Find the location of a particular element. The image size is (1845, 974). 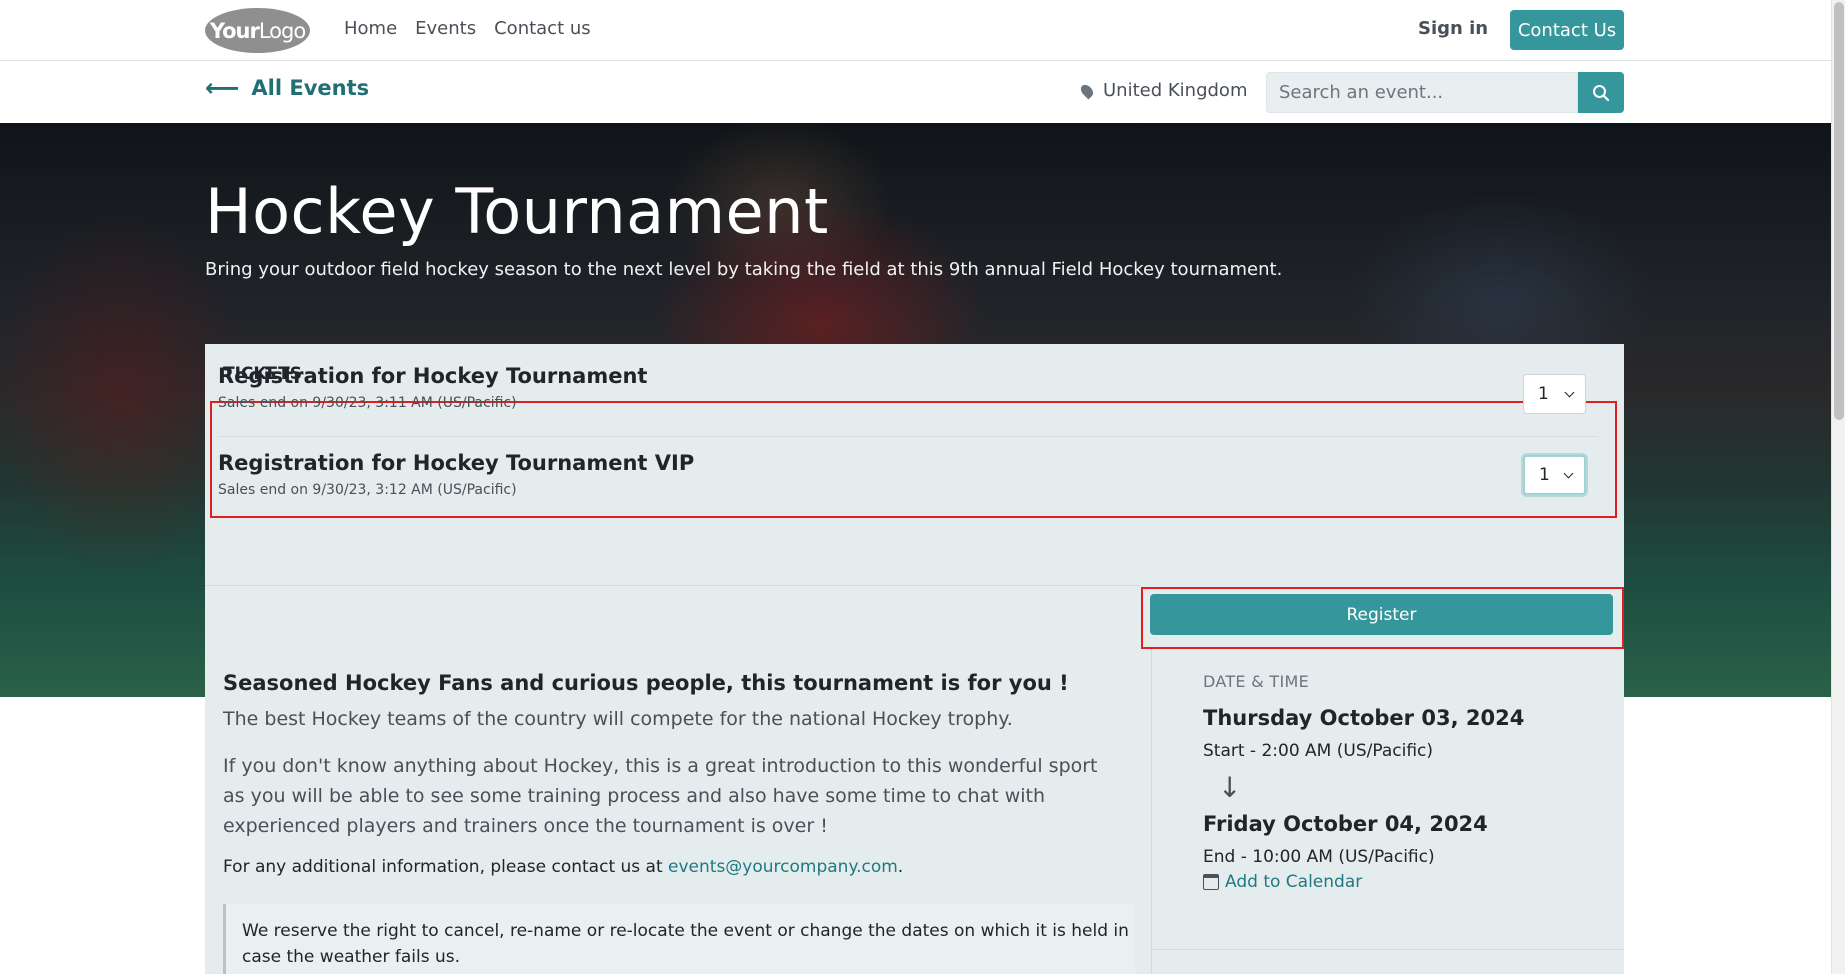

main-nav: Home Events Contact us is located at coordinates (467, 28).